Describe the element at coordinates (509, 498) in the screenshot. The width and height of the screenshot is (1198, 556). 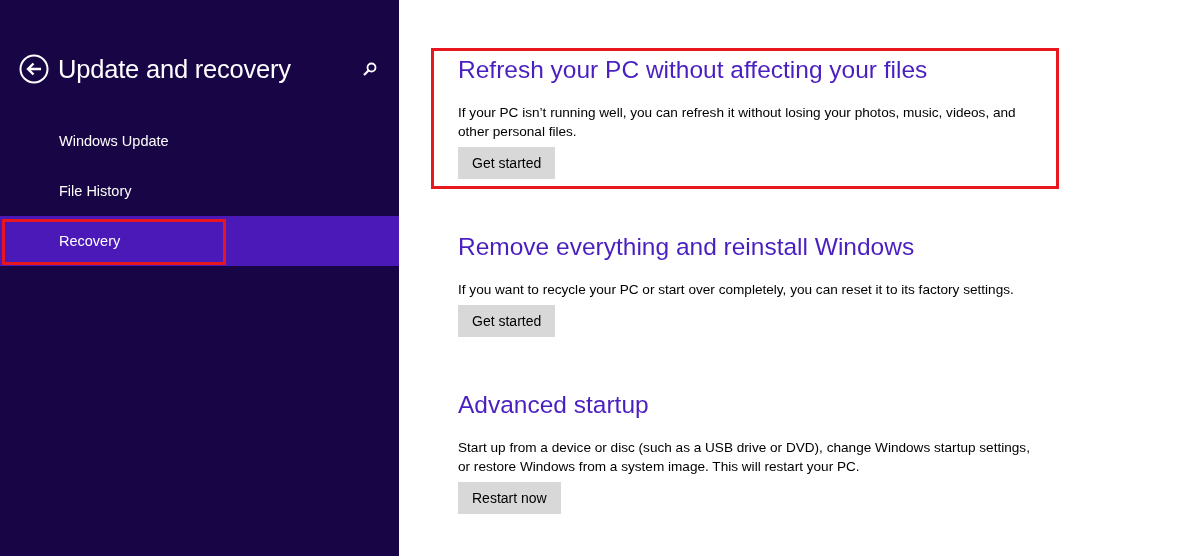
I see `action-button: Restart now` at that location.